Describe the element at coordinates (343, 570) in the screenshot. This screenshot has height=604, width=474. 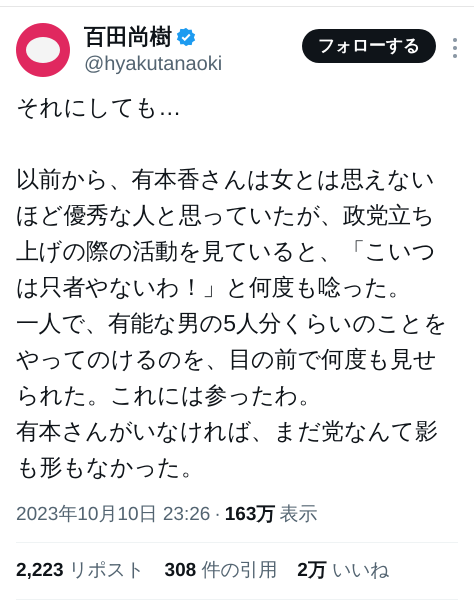
I see `stat-link: 2万 いいね` at that location.